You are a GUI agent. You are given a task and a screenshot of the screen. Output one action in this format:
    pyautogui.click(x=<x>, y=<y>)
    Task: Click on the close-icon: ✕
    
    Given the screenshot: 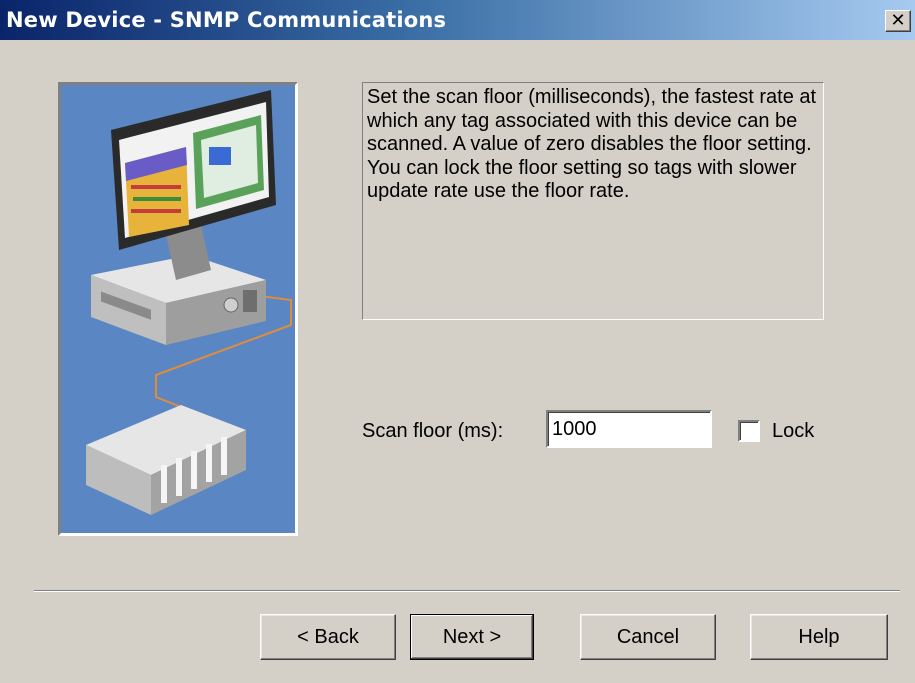 What is the action you would take?
    pyautogui.click(x=898, y=20)
    